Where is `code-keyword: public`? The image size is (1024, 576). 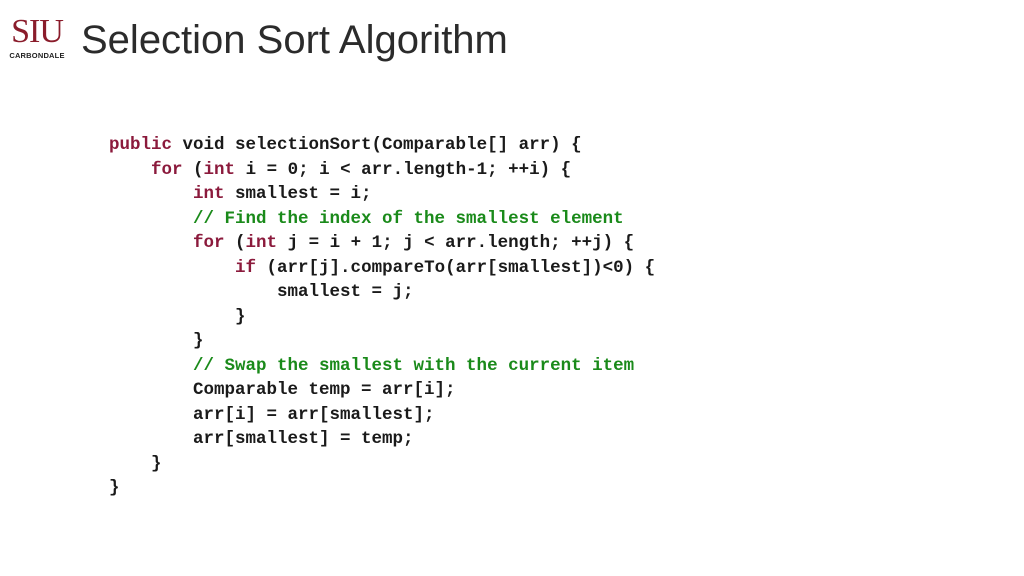
code-keyword: public is located at coordinates (141, 145).